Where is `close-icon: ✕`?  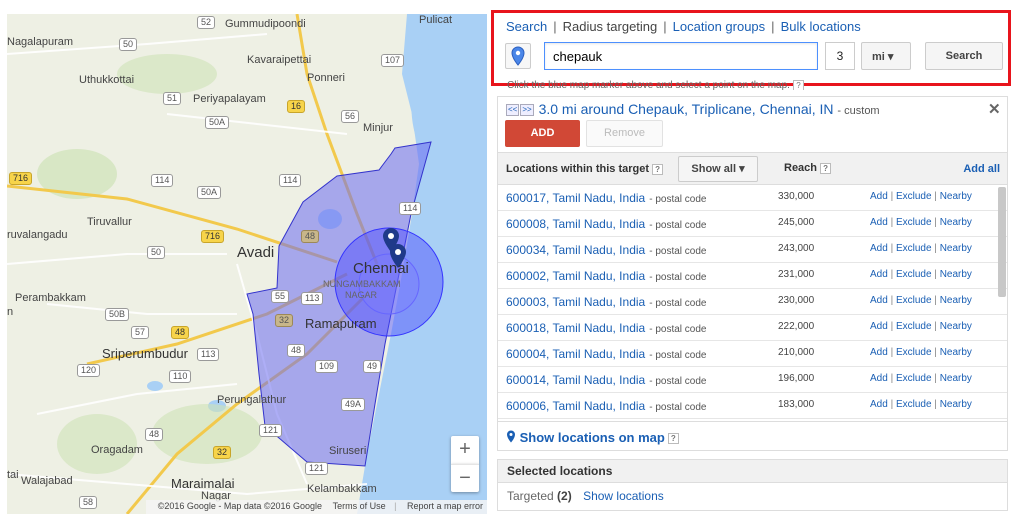 close-icon: ✕ is located at coordinates (994, 109).